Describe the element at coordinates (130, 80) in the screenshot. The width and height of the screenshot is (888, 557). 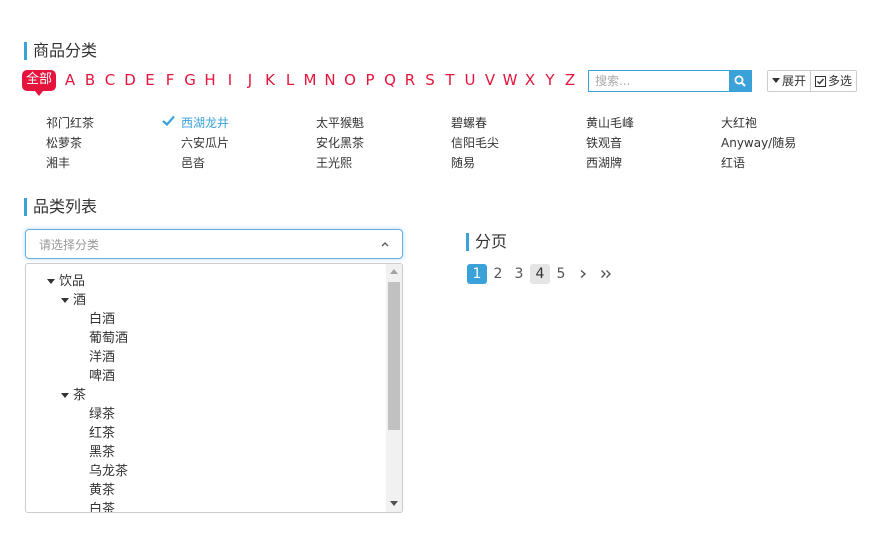
I see `letter-d: D` at that location.